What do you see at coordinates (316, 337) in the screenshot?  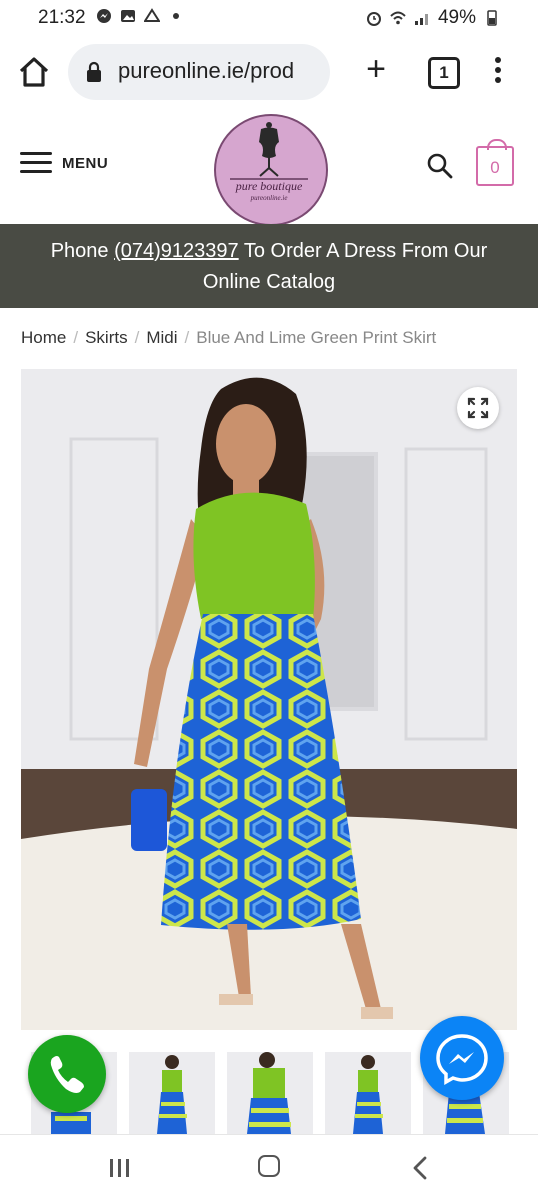 I see `breadcrumb-current: Blue And Lime Green Print Skirt` at bounding box center [316, 337].